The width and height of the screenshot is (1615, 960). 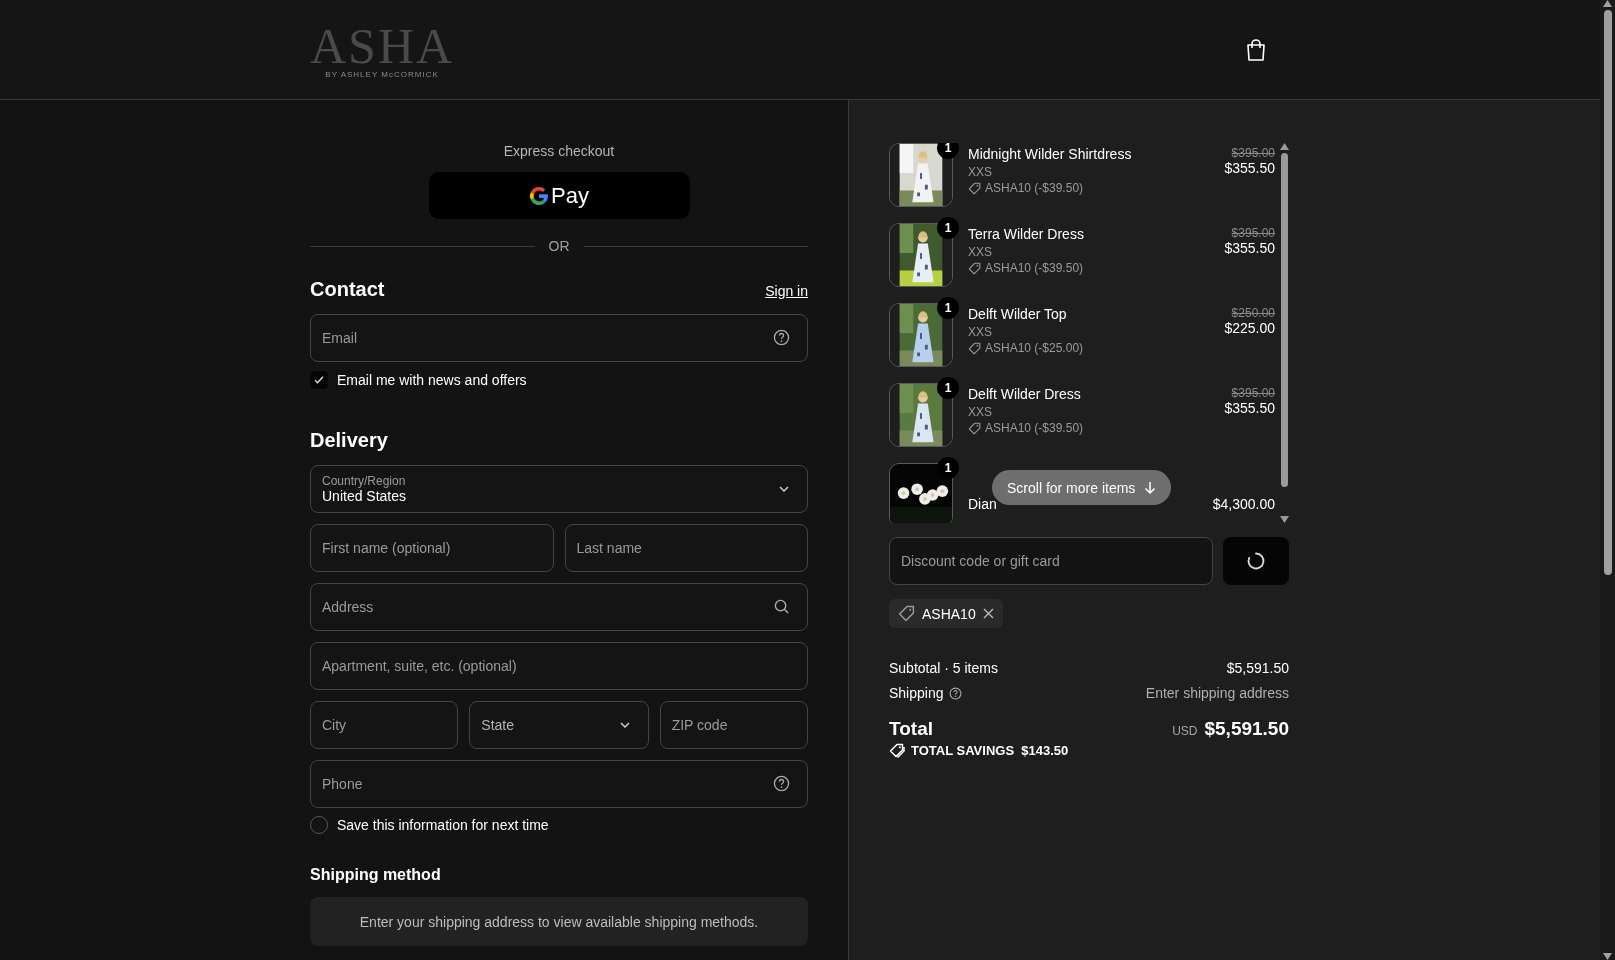 What do you see at coordinates (364, 496) in the screenshot?
I see `field-value: United States` at bounding box center [364, 496].